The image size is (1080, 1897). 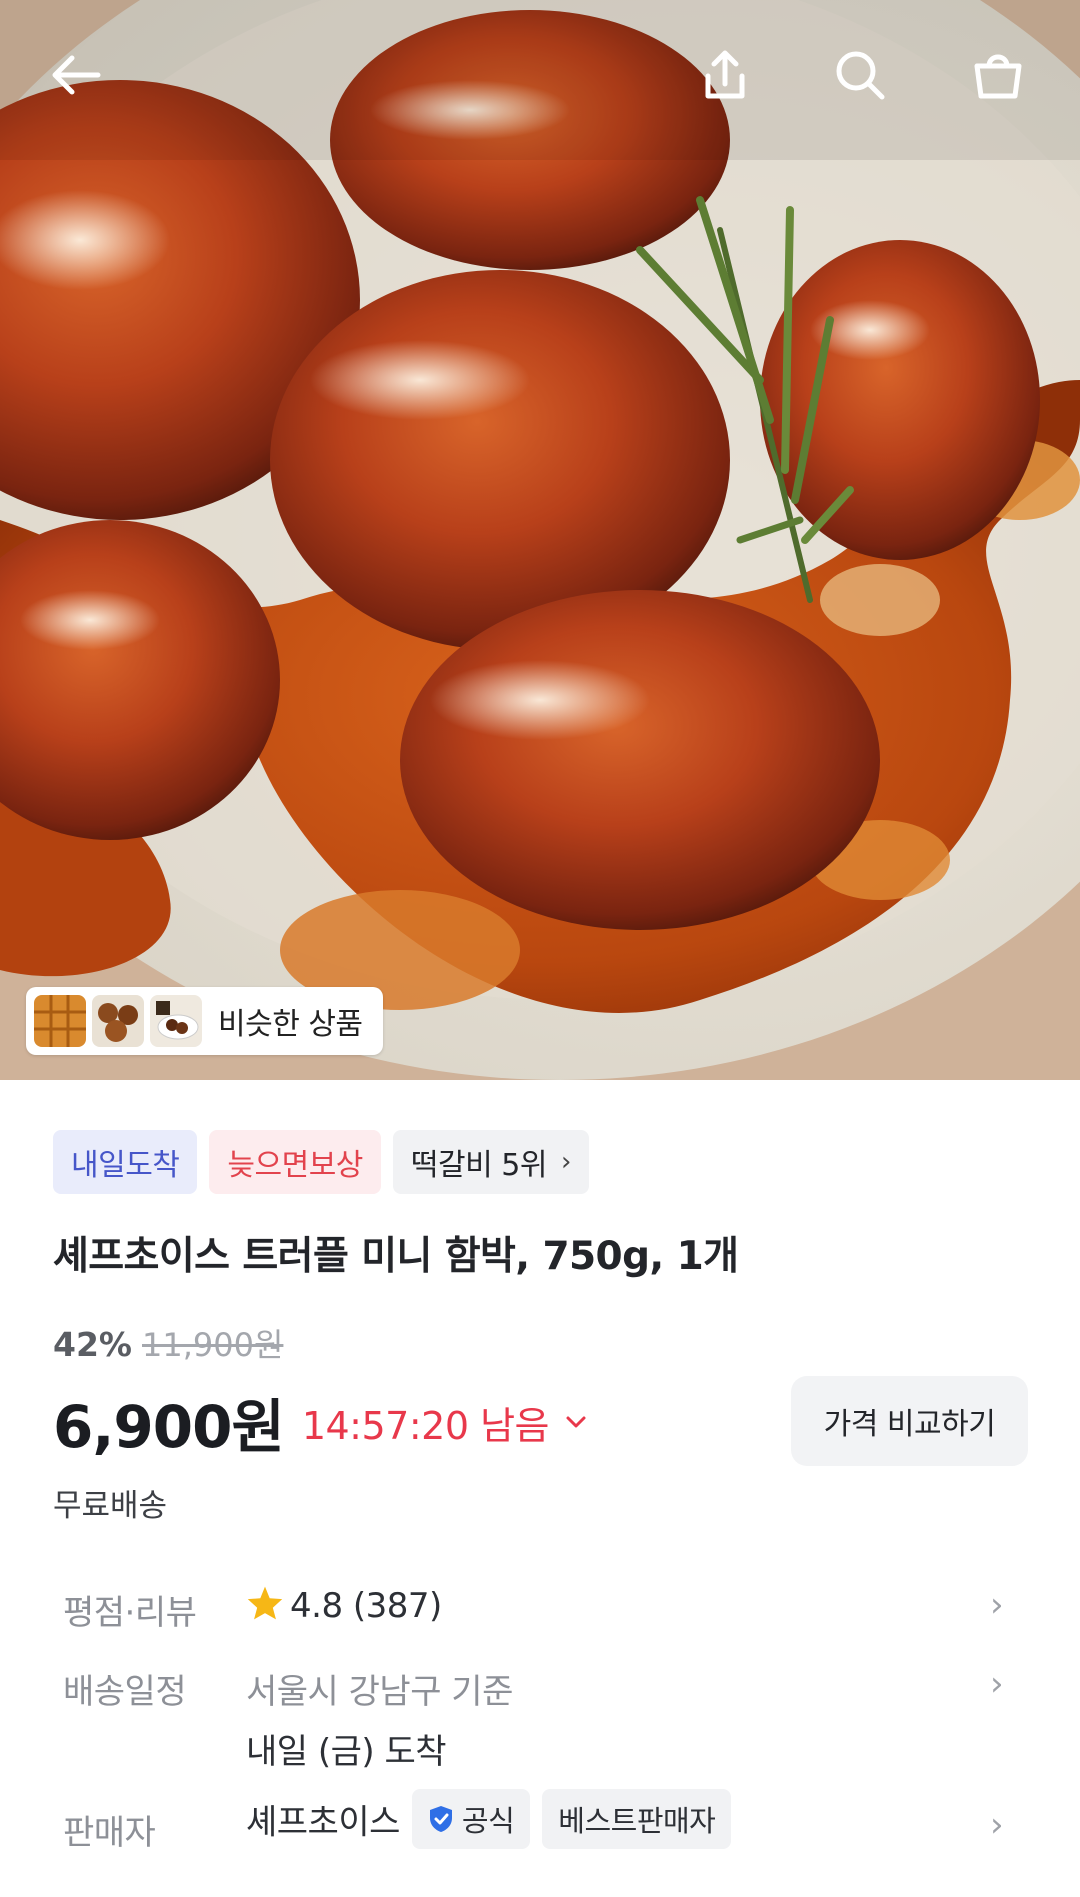 I want to click on product-title: 셰프초이스 트러플 미니 함박, 750g, 1개, so click(x=396, y=1256).